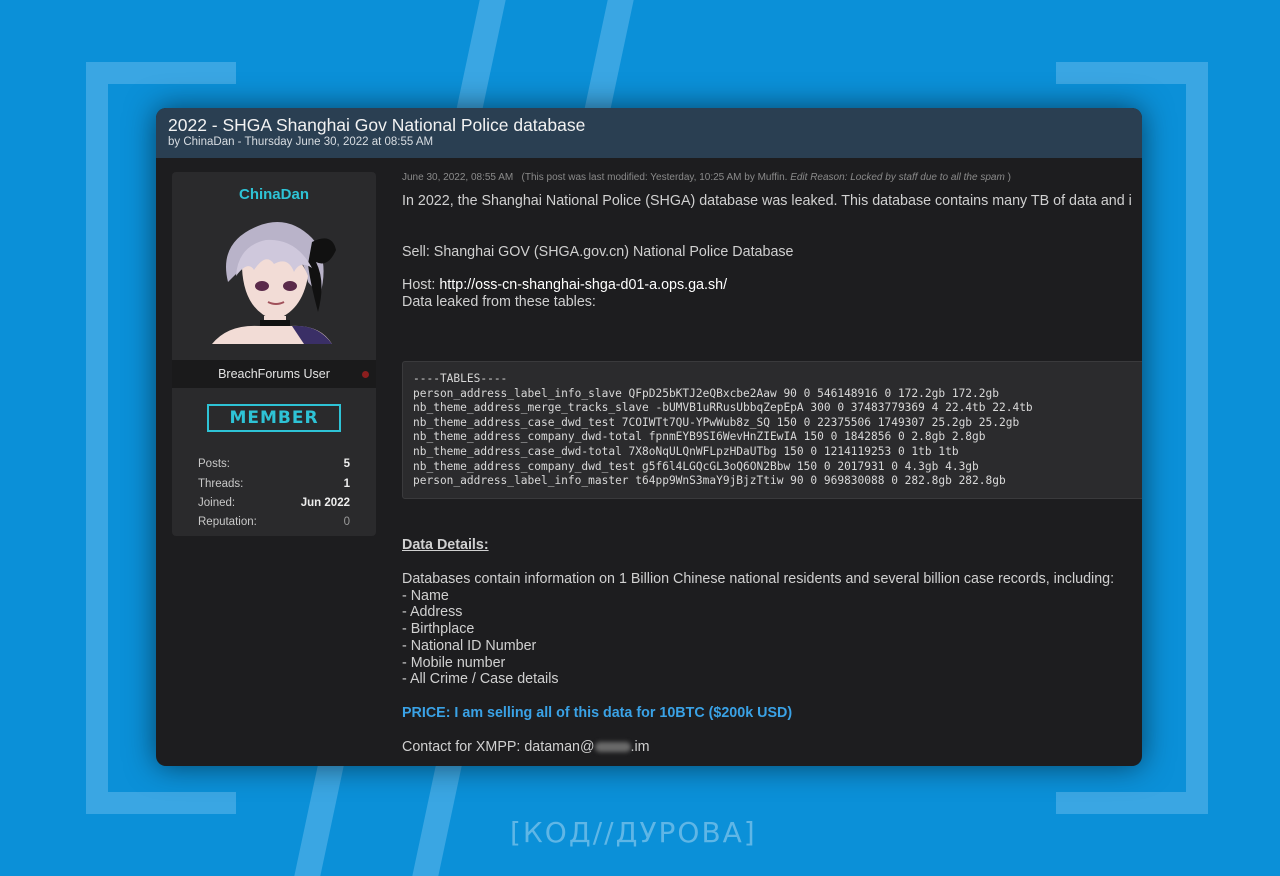  What do you see at coordinates (347, 464) in the screenshot?
I see `stat-value: 5` at bounding box center [347, 464].